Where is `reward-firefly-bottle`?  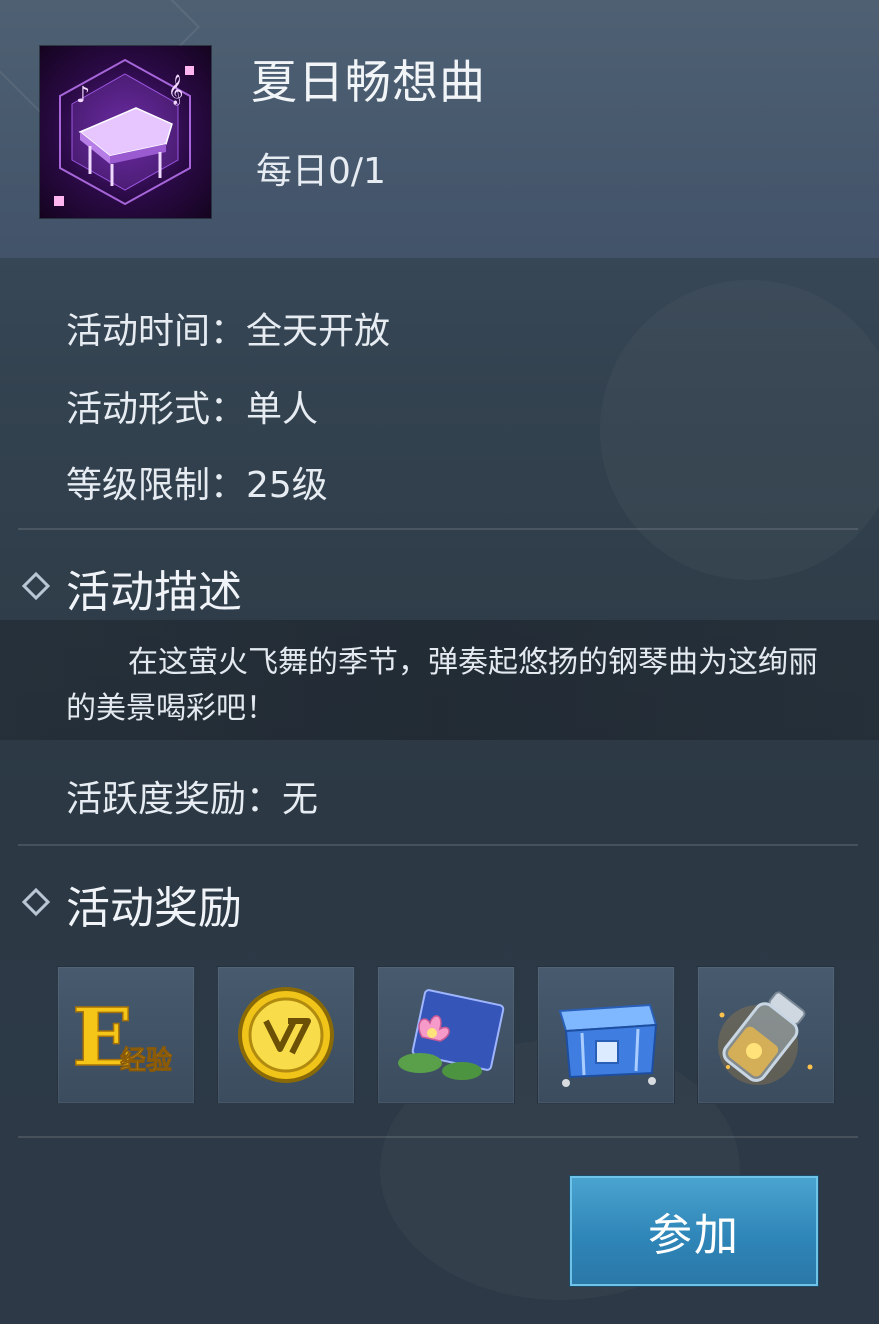
reward-firefly-bottle is located at coordinates (766, 1035).